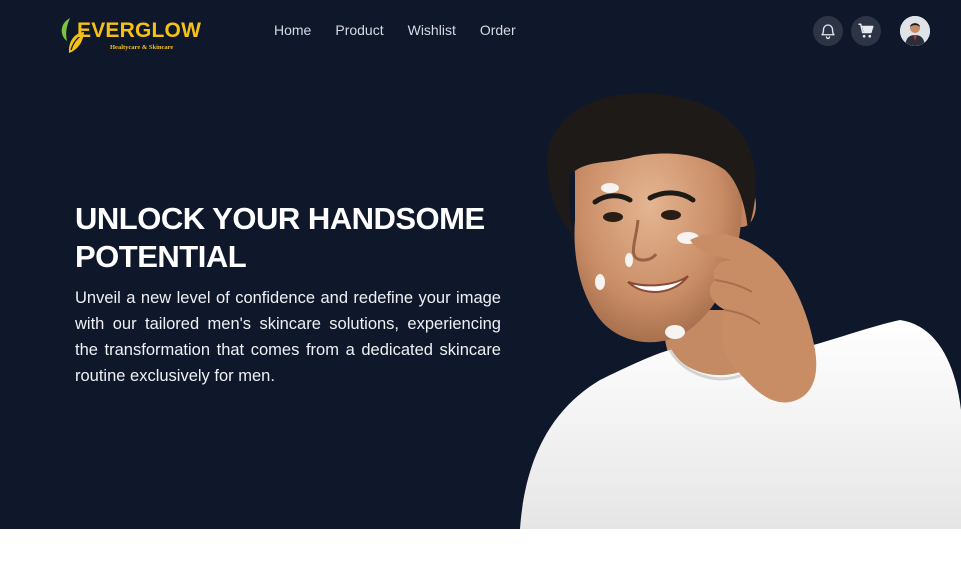  I want to click on brand-logo: EVERGLOW Healtycare & Skincare, so click(136, 35).